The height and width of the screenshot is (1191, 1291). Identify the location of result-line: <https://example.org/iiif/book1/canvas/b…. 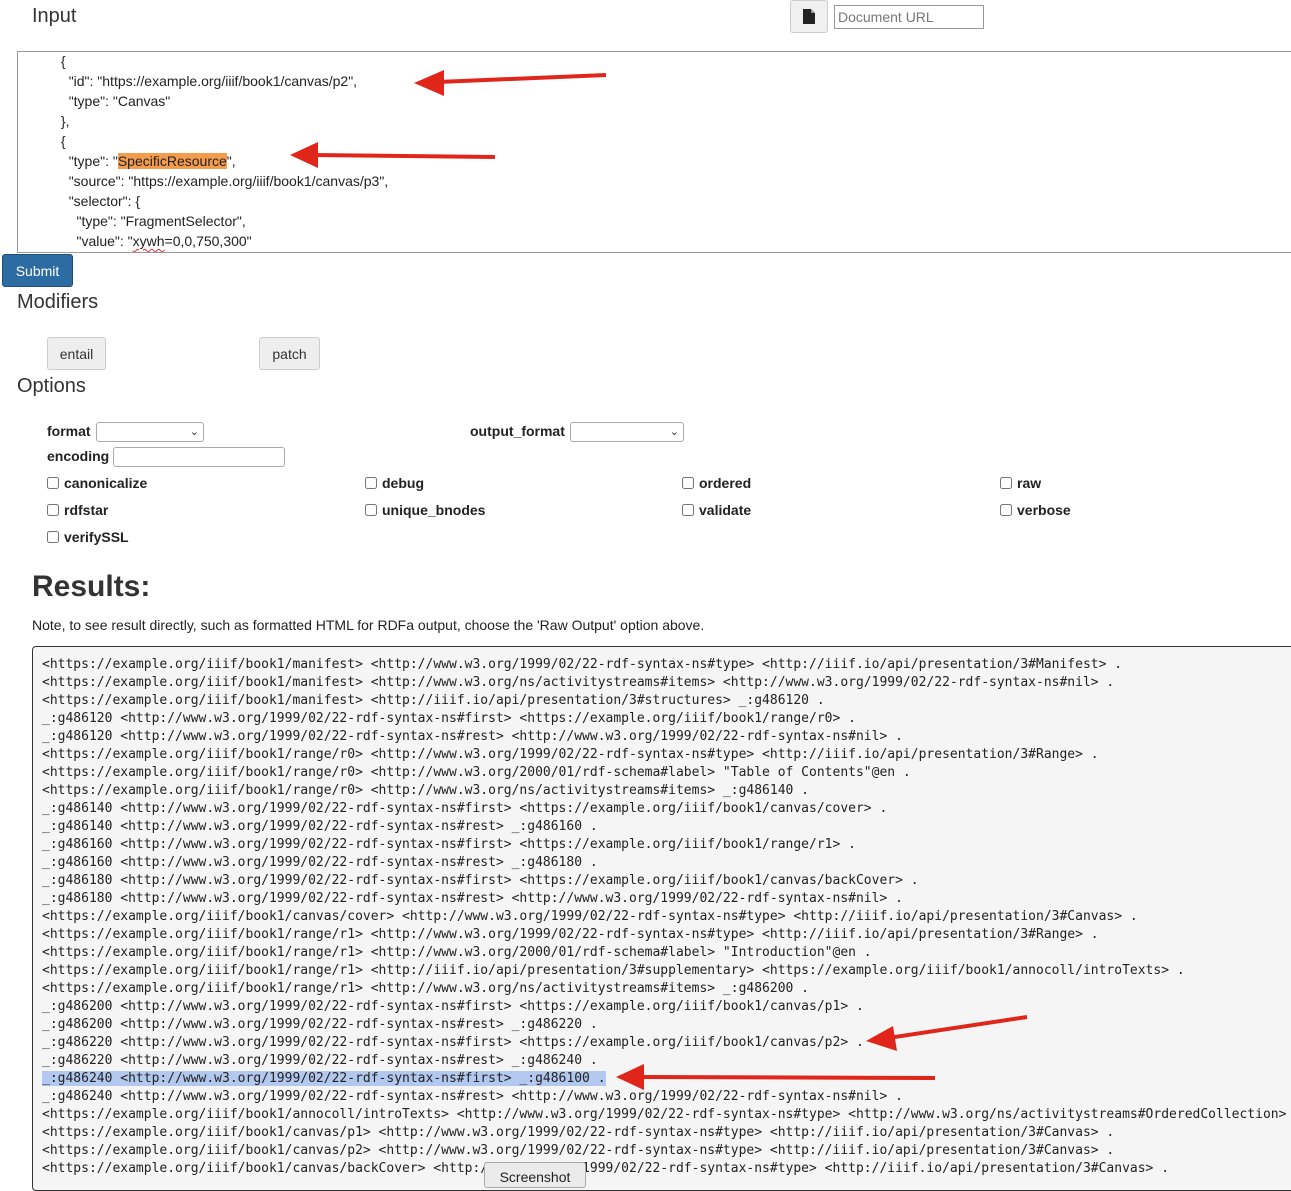
(606, 1168).